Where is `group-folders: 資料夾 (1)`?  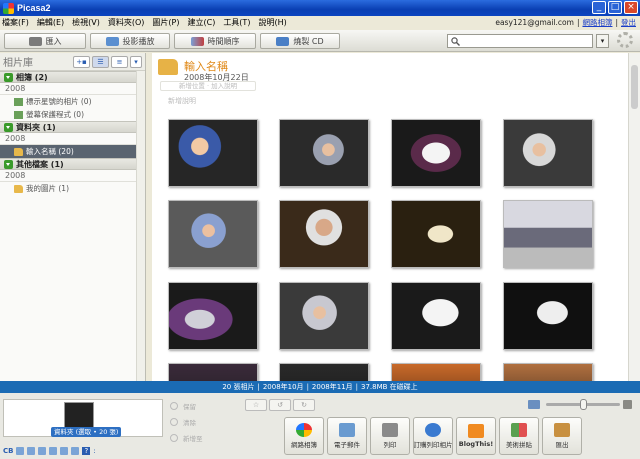
group-folders: 資料夾 (1) is located at coordinates (72, 127).